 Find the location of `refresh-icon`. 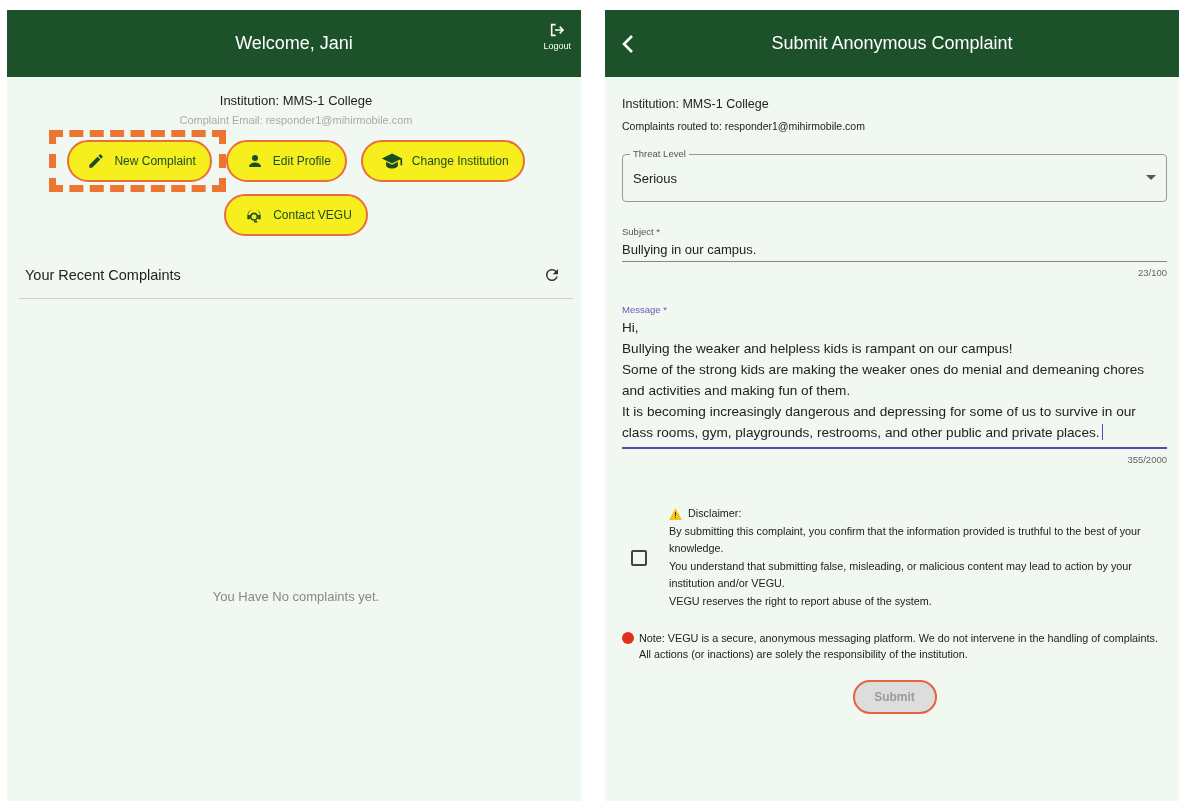

refresh-icon is located at coordinates (552, 275).